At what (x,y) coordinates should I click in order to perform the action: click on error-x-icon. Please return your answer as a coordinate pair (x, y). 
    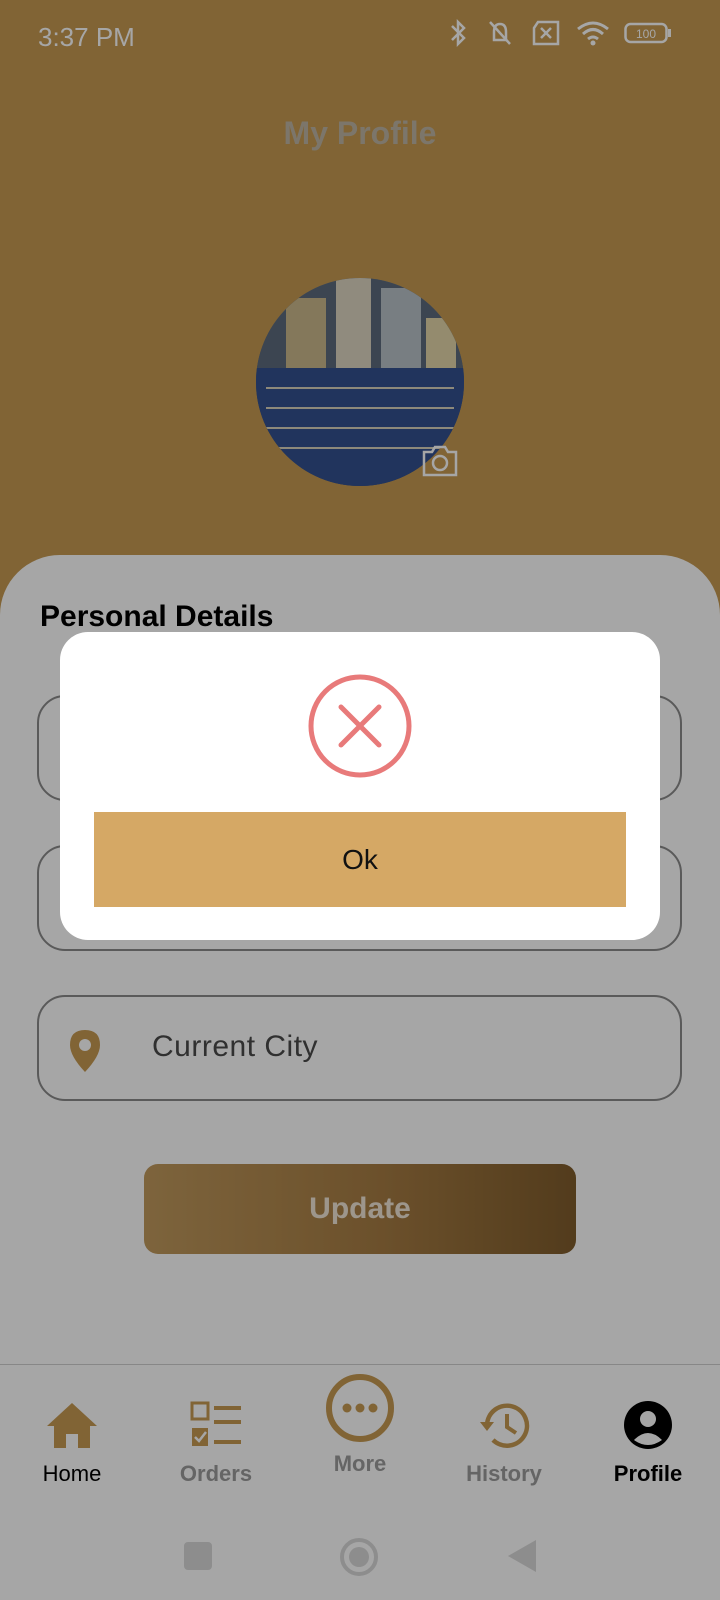
    Looking at the image, I should click on (360, 726).